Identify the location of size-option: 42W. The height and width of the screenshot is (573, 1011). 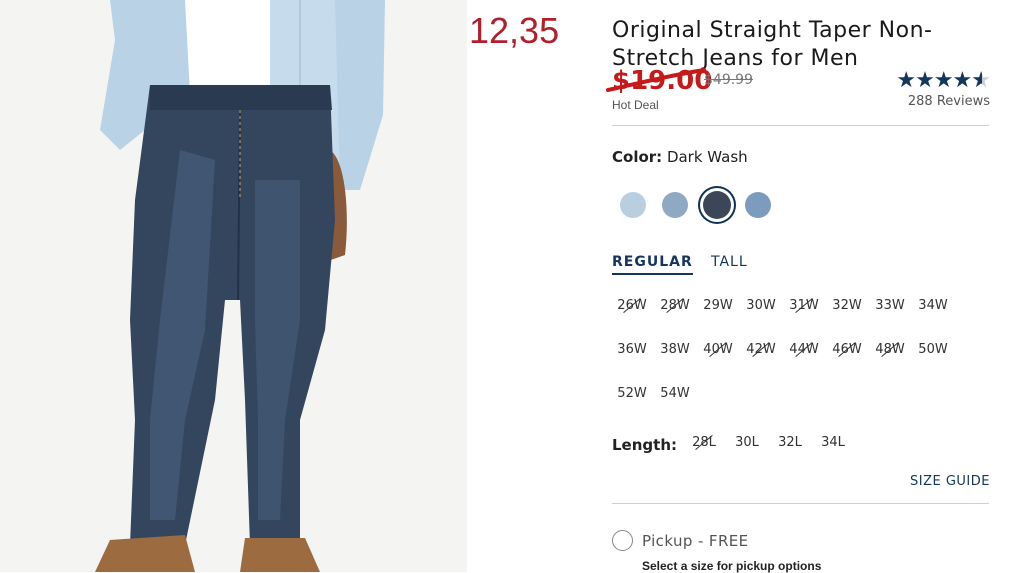
(761, 350).